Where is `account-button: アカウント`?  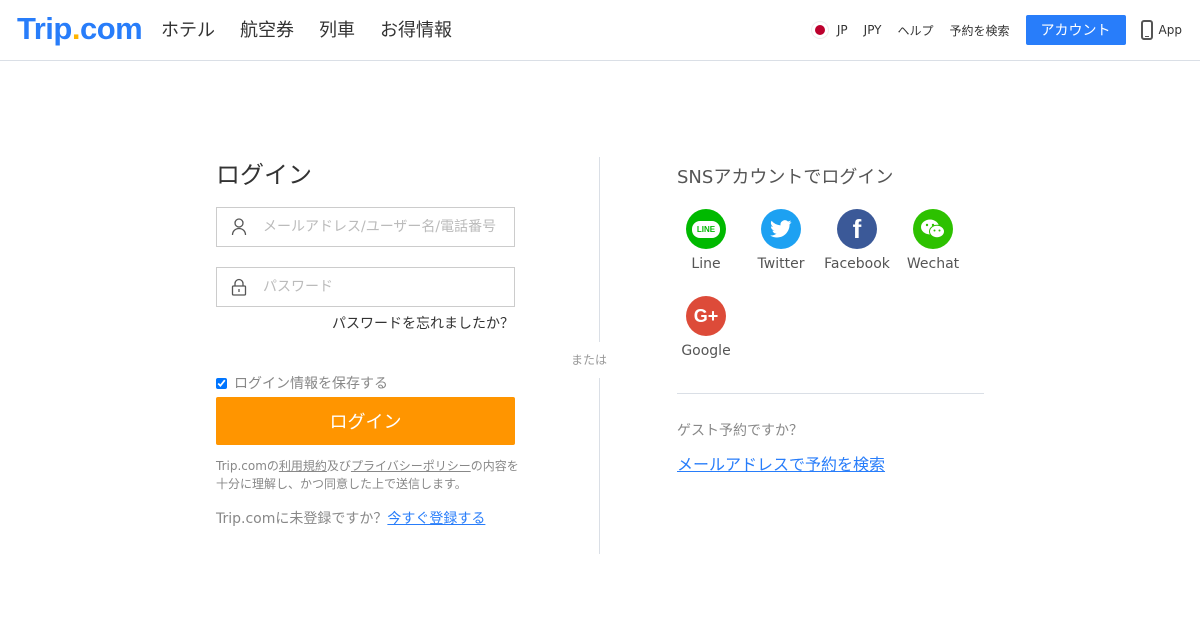 account-button: アカウント is located at coordinates (1075, 30).